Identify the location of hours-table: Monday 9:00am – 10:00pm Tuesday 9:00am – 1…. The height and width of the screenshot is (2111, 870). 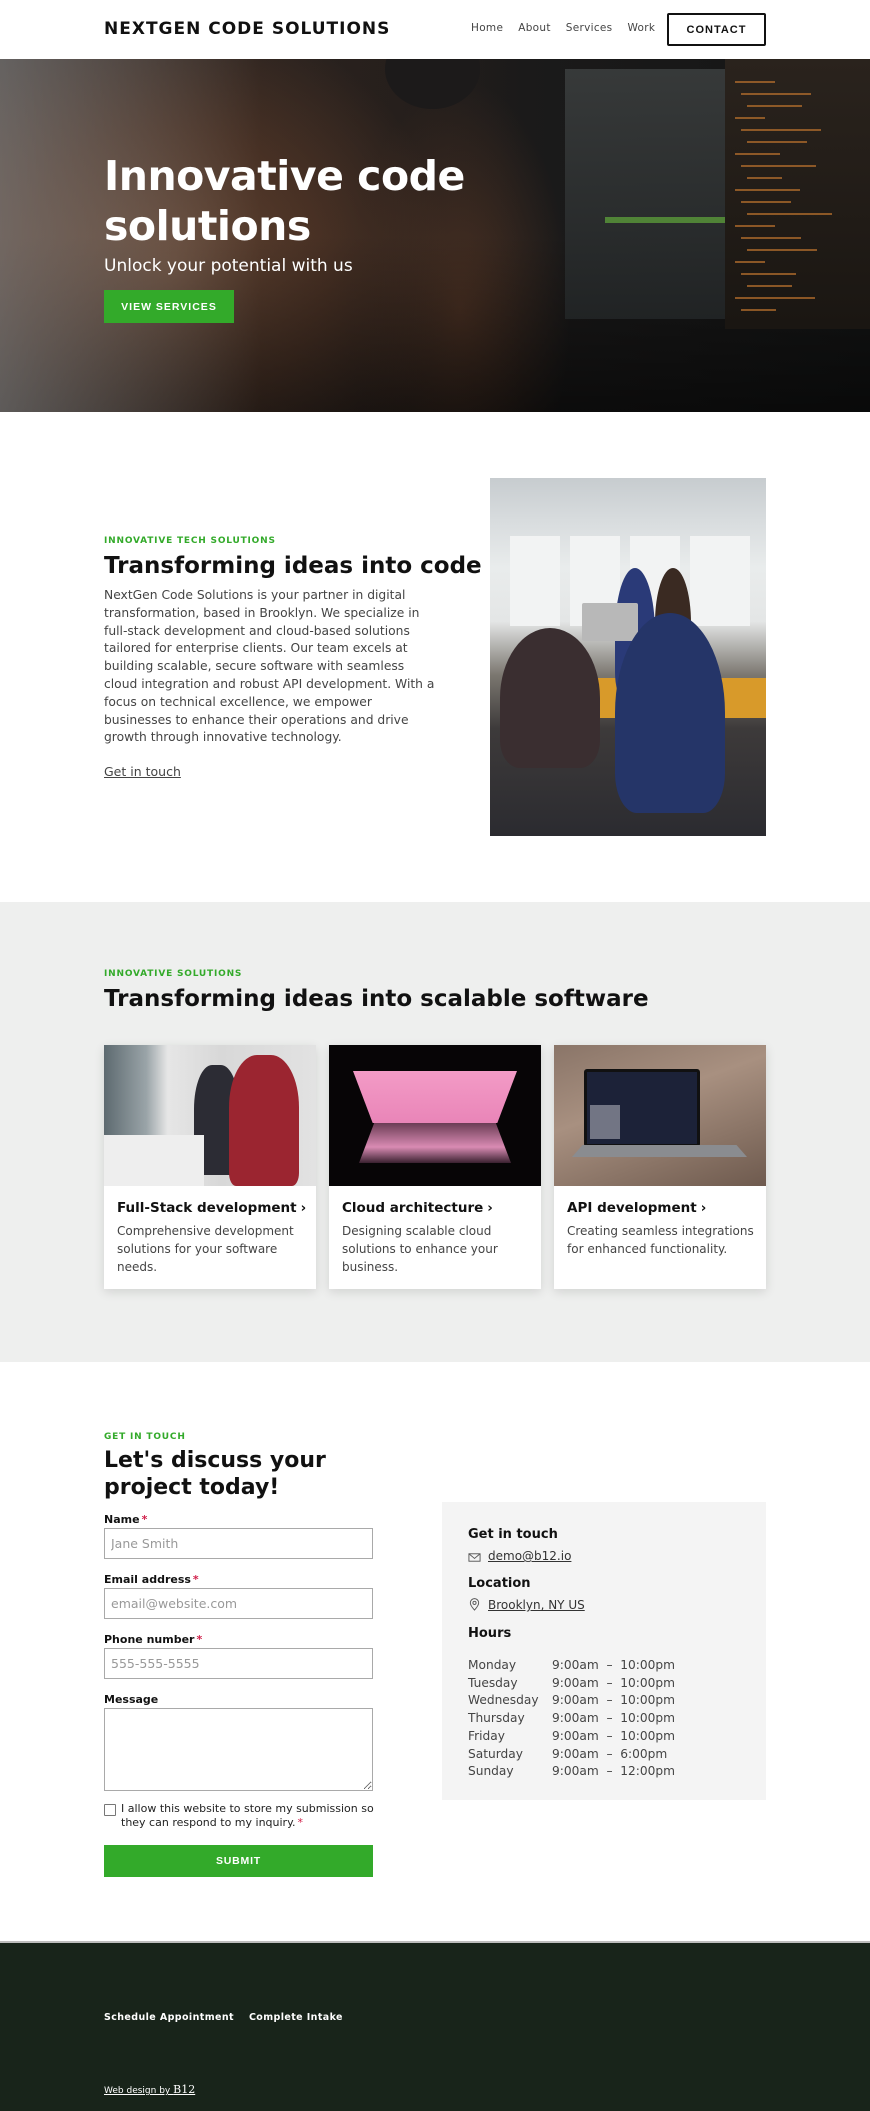
(571, 1719).